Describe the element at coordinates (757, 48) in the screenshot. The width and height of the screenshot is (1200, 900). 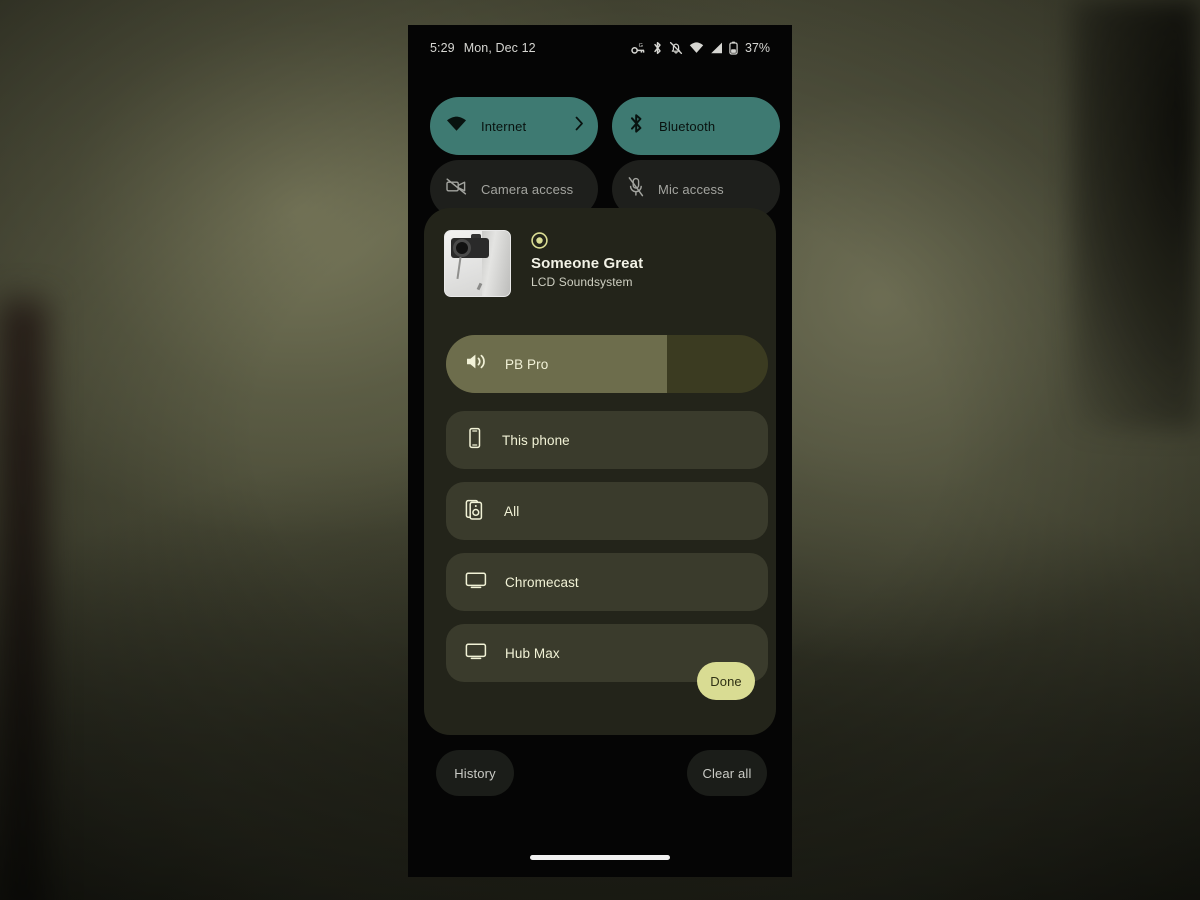
I see `battery-percent-label: 37%` at that location.